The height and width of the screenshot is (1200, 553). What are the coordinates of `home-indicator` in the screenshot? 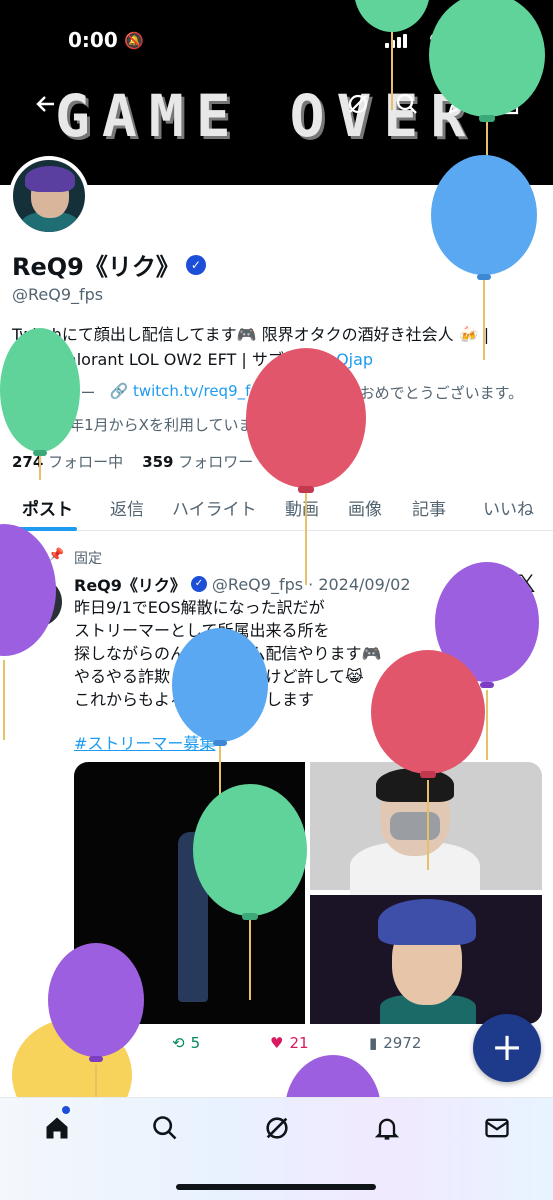 It's located at (276, 1187).